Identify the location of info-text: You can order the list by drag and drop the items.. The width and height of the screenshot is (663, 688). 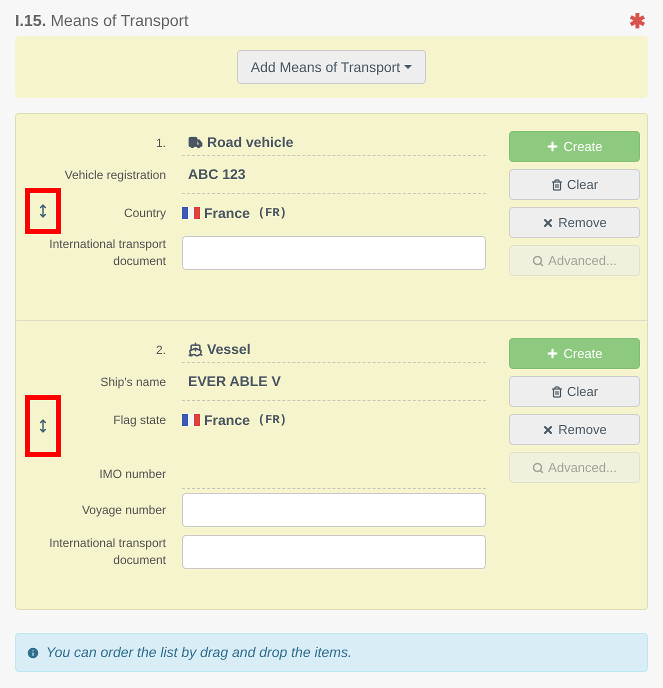
(199, 652).